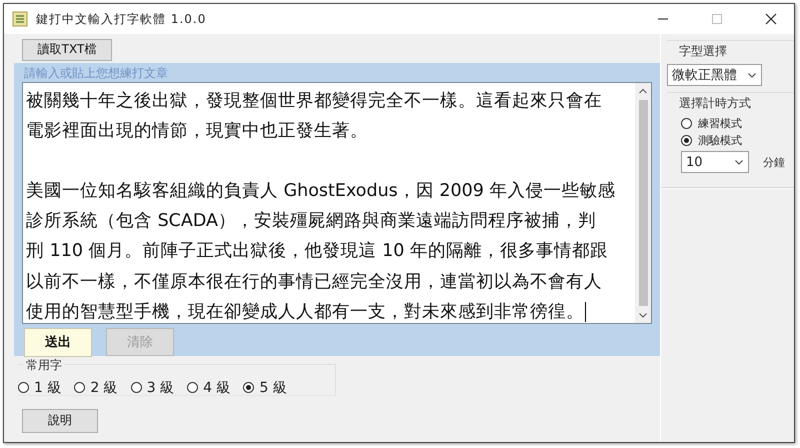 This screenshot has width=800, height=448. Describe the element at coordinates (715, 162) in the screenshot. I see `minutes-dropdown: 10` at that location.